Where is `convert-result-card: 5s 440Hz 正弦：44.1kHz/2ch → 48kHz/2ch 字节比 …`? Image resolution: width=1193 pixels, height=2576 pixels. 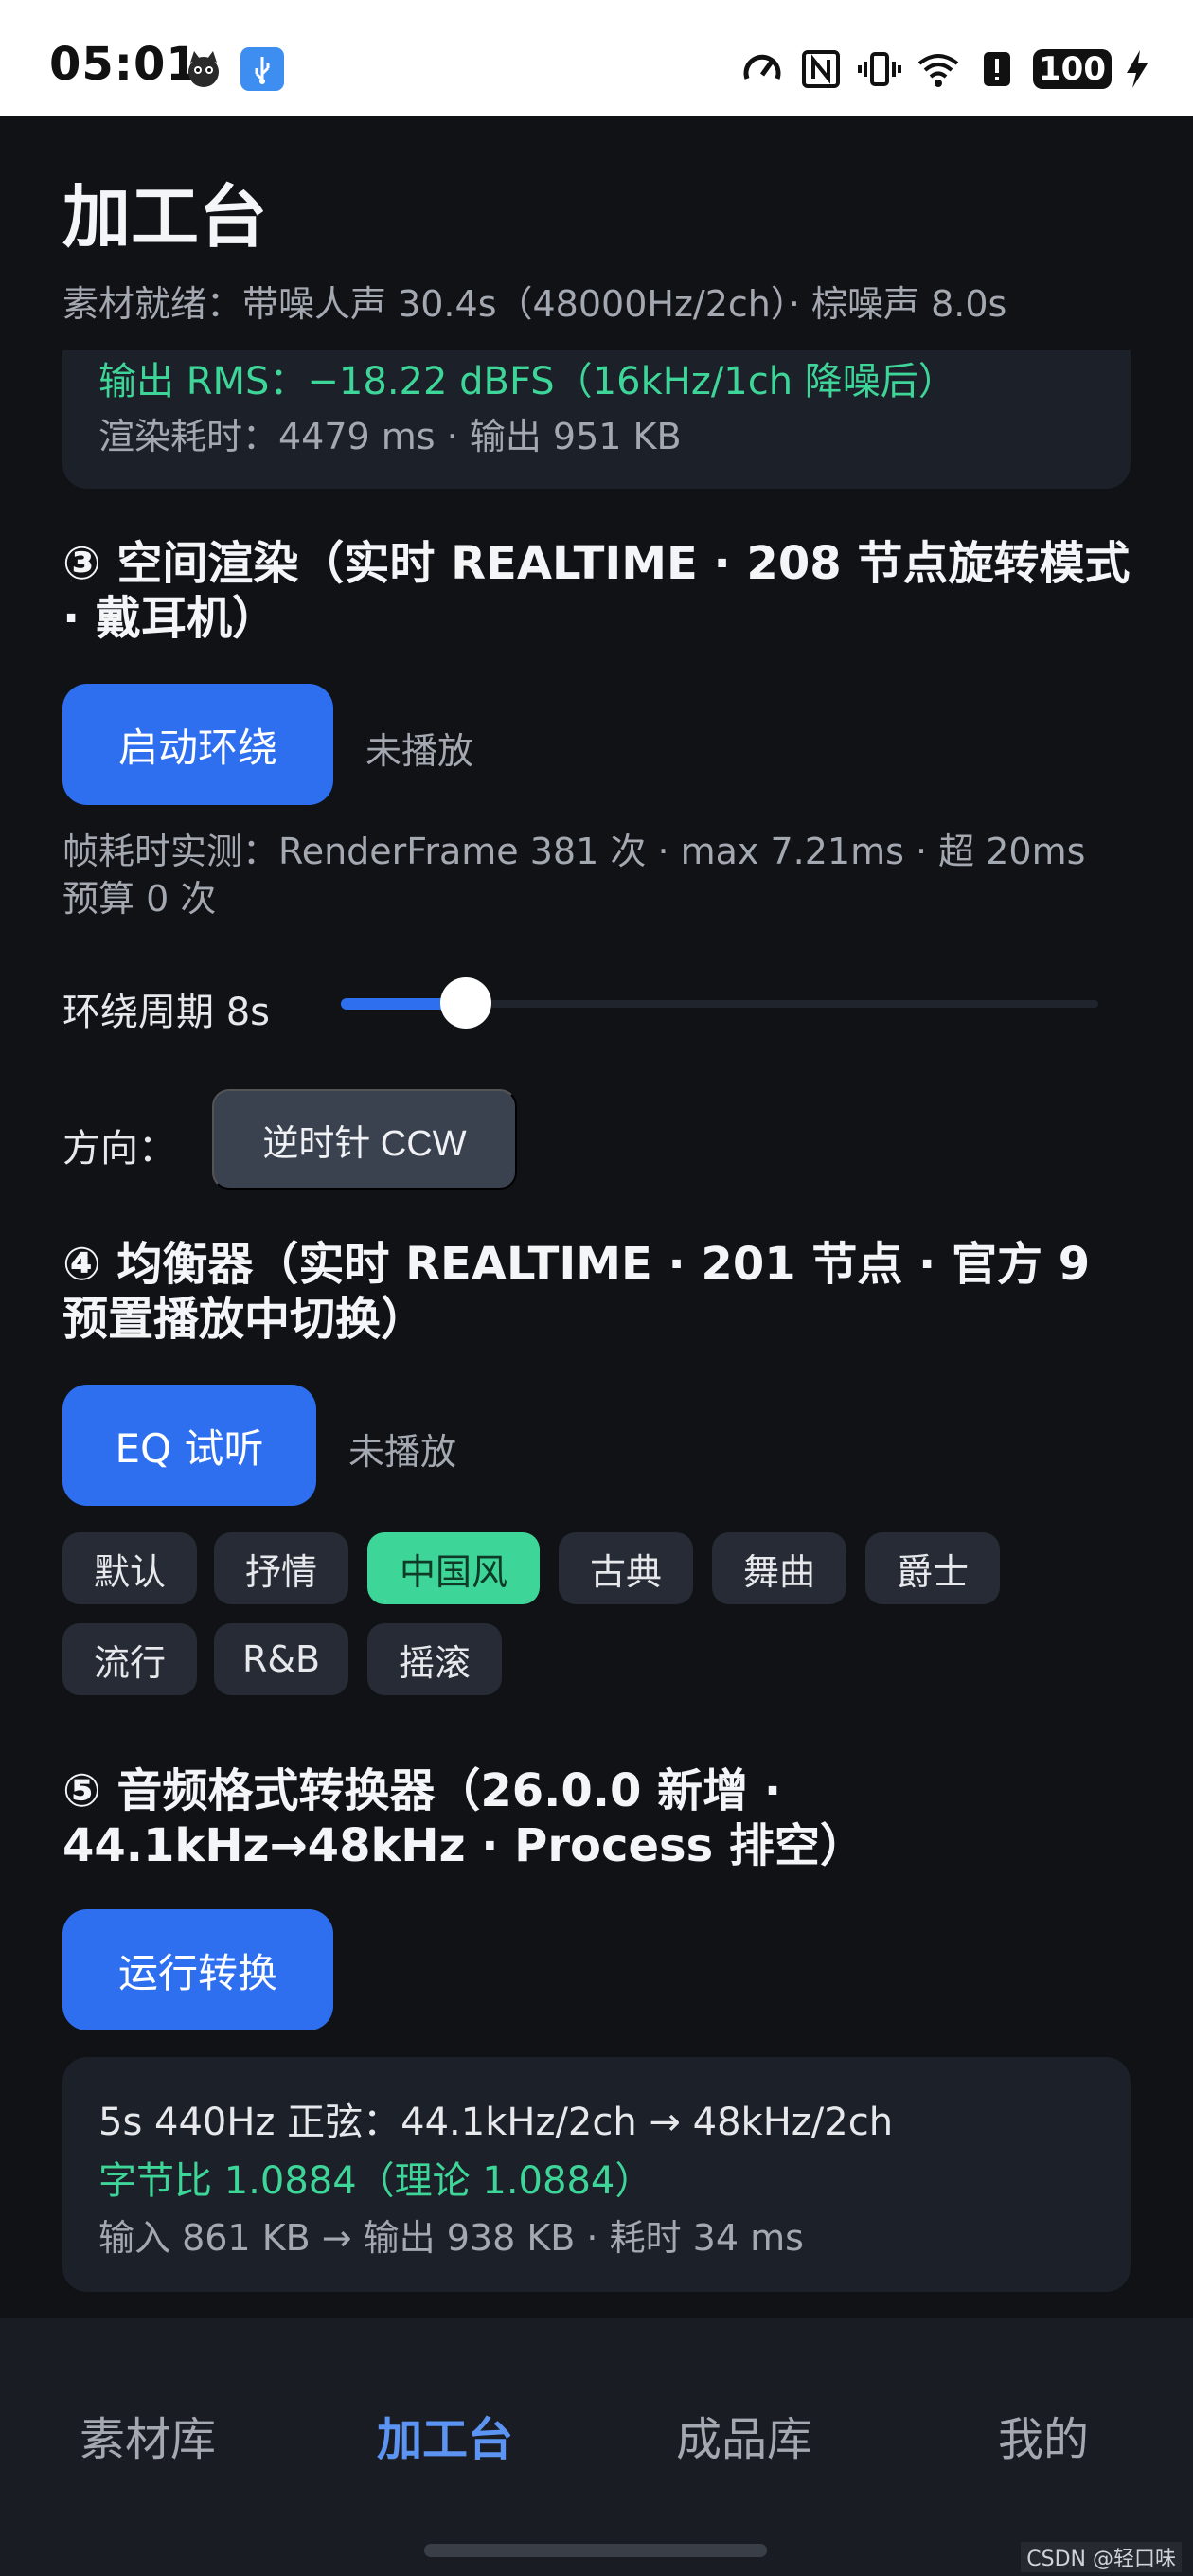 convert-result-card: 5s 440Hz 正弦：44.1kHz/2ch → 48kHz/2ch 字节比 … is located at coordinates (596, 2174).